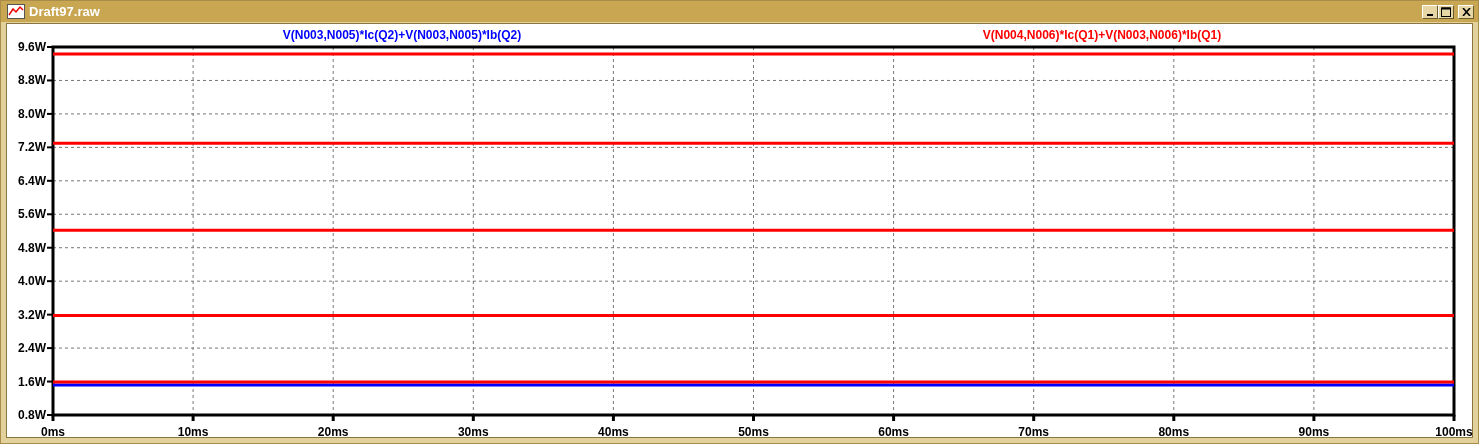 This screenshot has height=444, width=1479. Describe the element at coordinates (753, 431) in the screenshot. I see `axis-label: 50ms` at that location.